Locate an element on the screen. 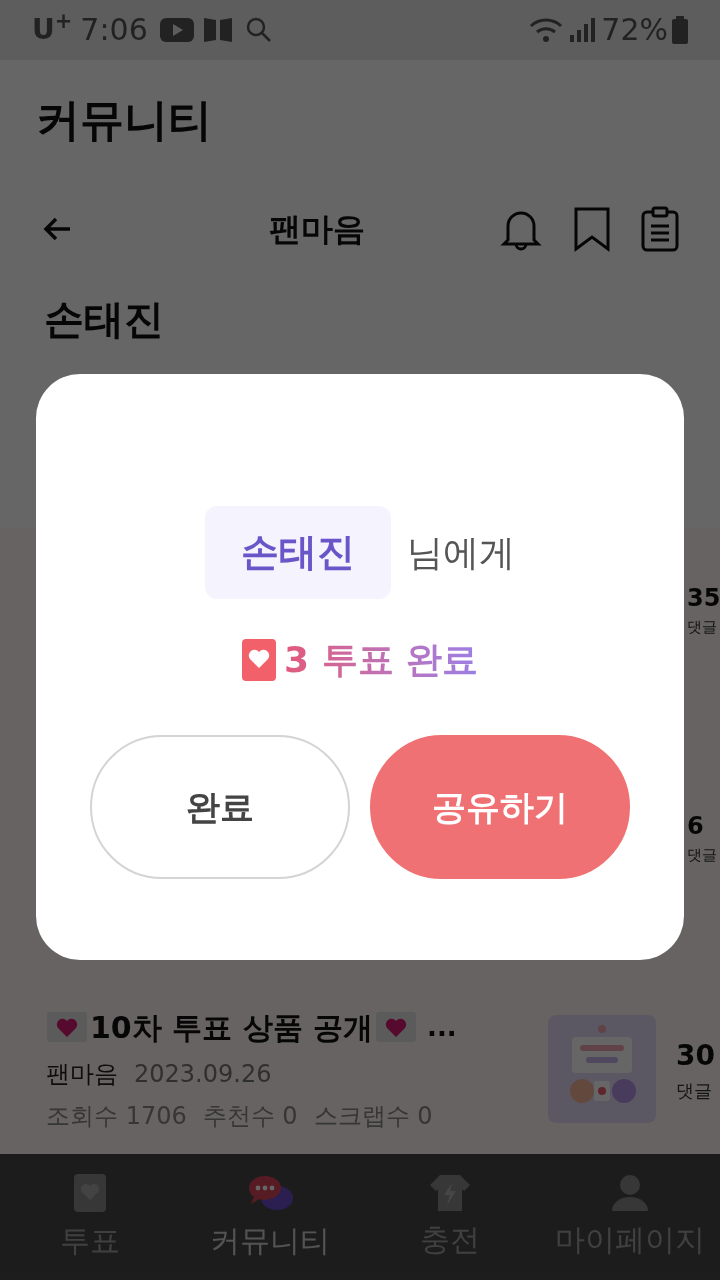 The height and width of the screenshot is (1280, 720). page-title: 커뮤니티 is located at coordinates (124, 119).